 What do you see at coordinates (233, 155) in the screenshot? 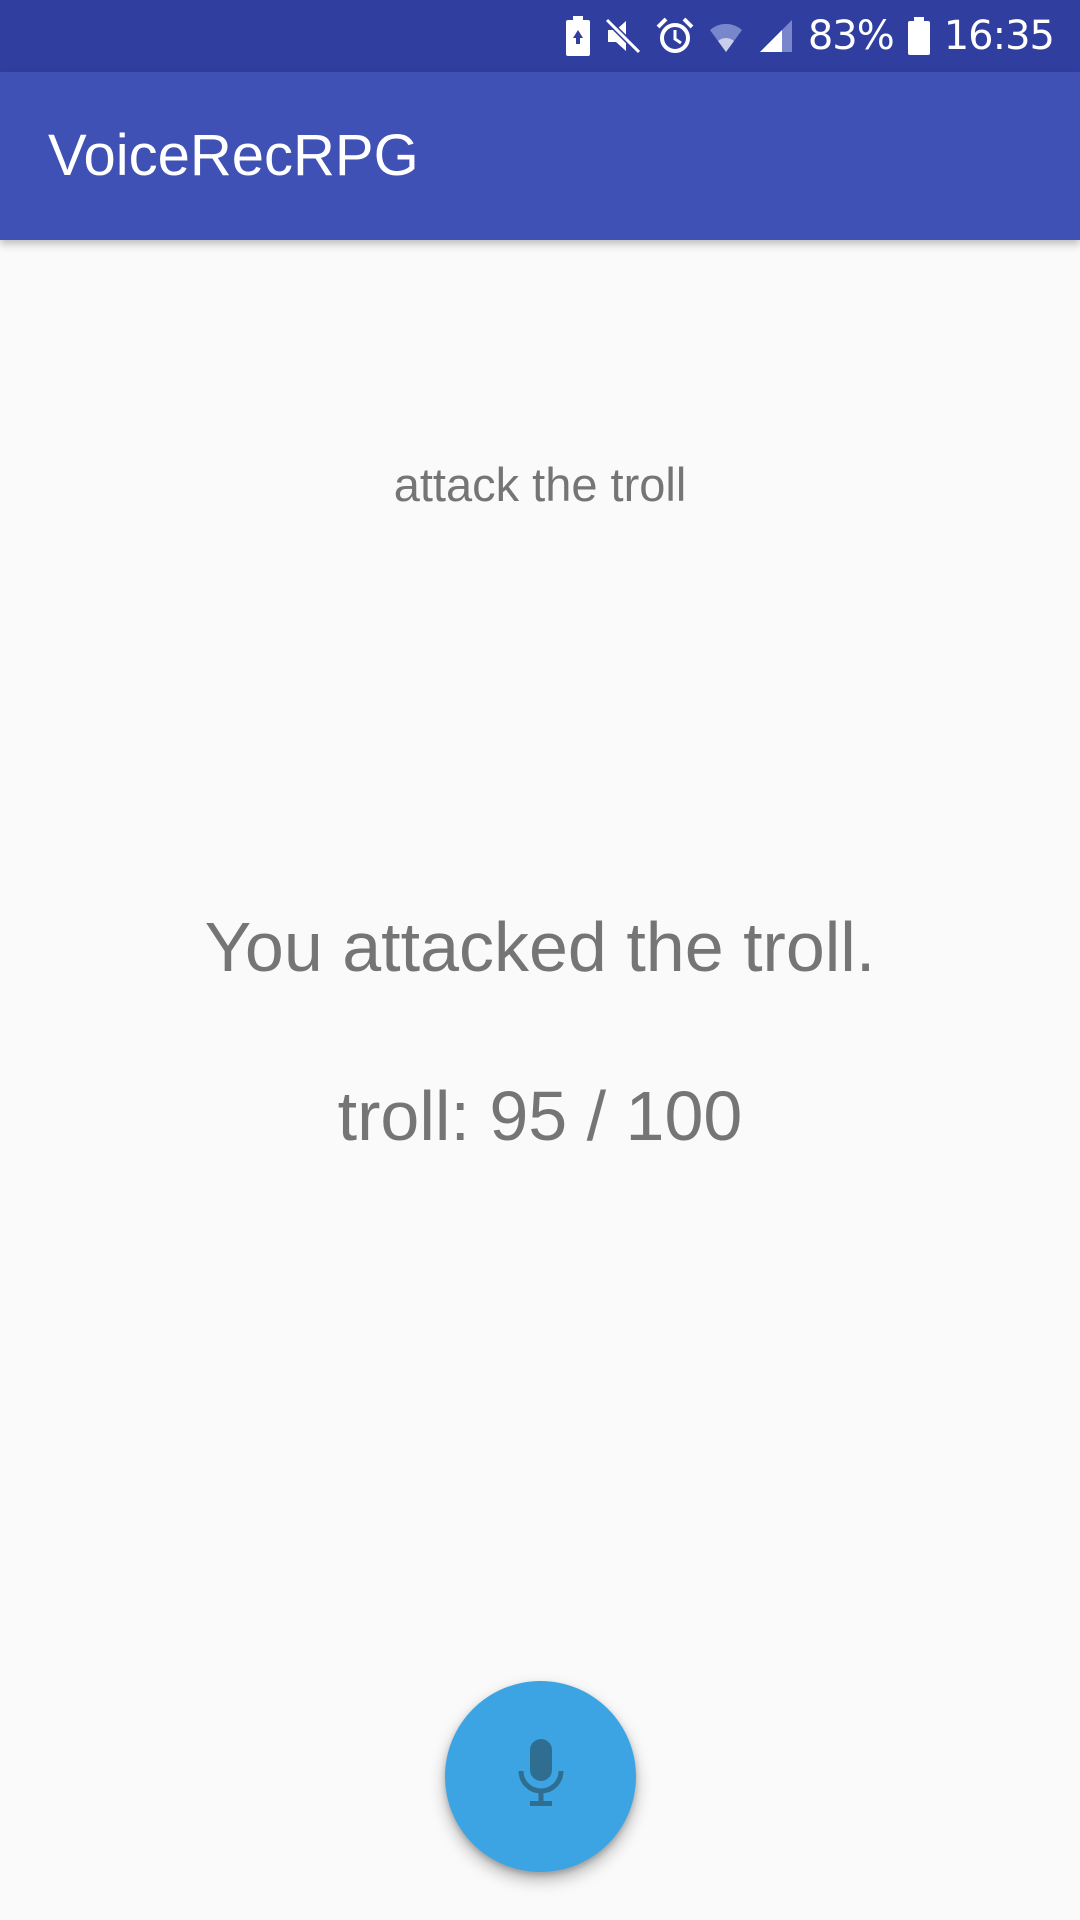
I see `app-title: VoiceRecRPG` at bounding box center [233, 155].